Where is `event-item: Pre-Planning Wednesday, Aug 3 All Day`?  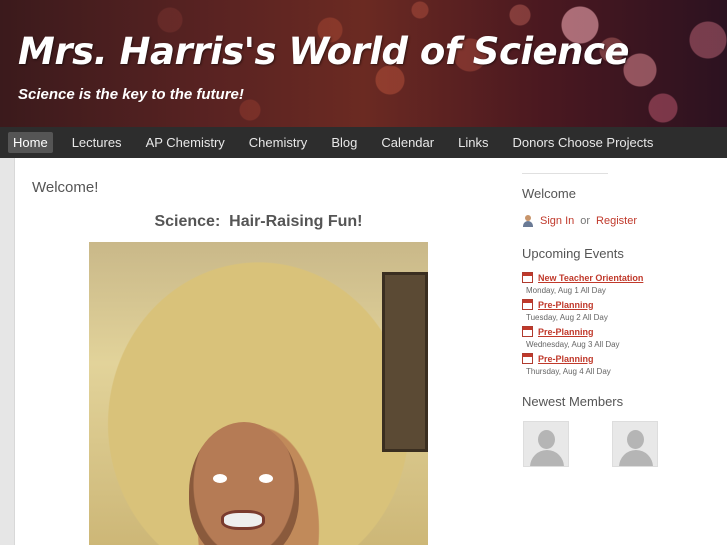 event-item: Pre-Planning Wednesday, Aug 3 All Day is located at coordinates (622, 337).